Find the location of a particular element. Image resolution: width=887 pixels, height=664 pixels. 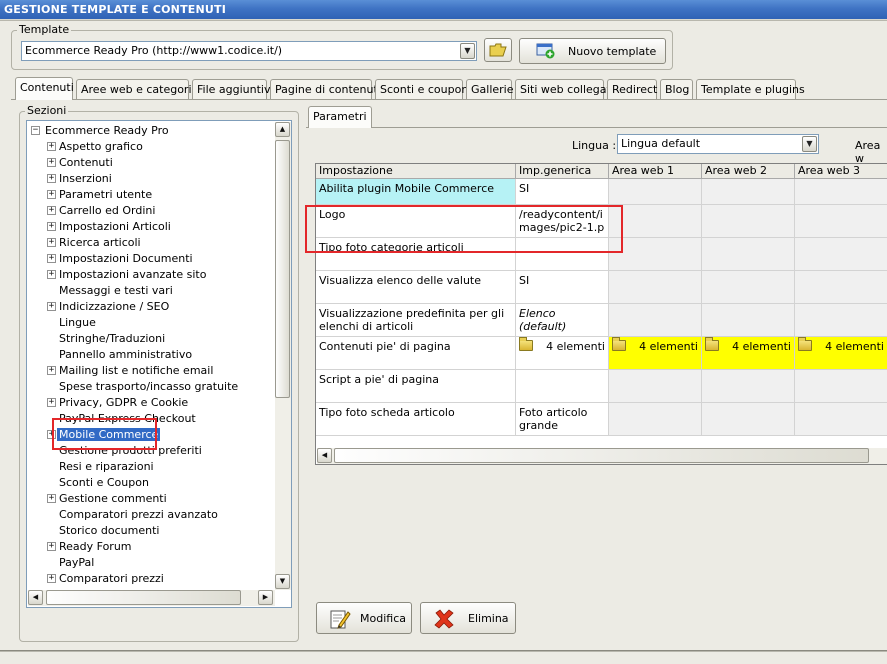

tab-label: Contenuti is located at coordinates (47, 87).